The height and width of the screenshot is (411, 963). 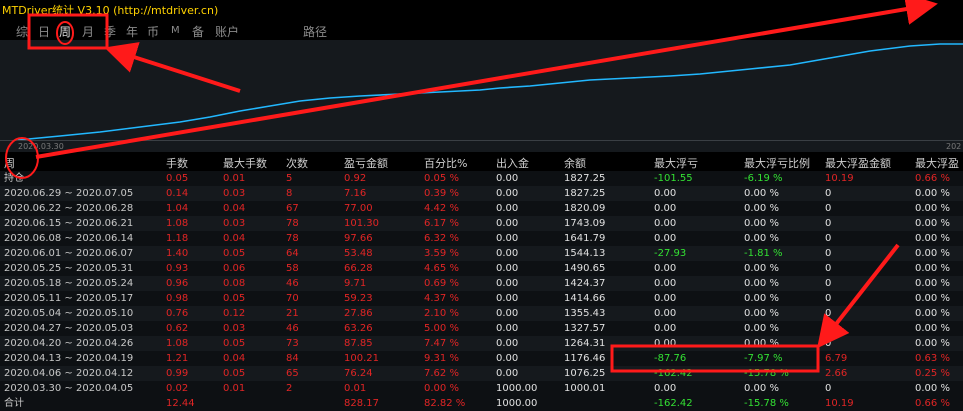 I want to click on col-balance-header: 余额, so click(x=605, y=163).